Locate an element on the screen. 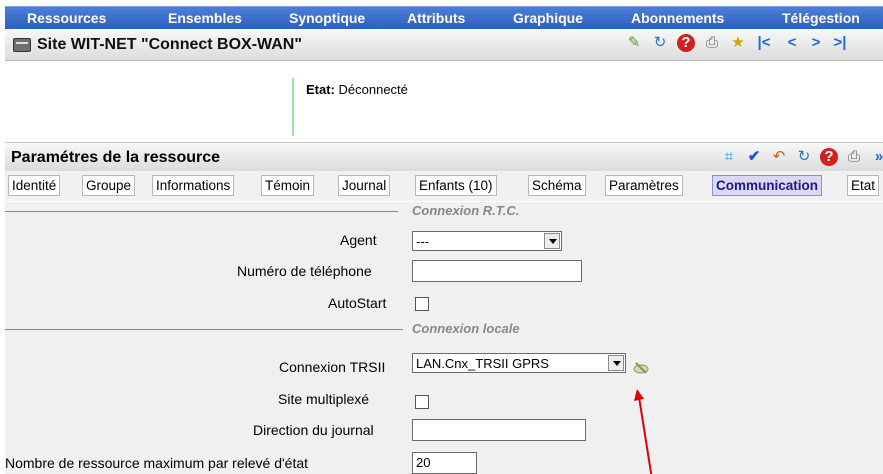  menu-ressources: Ressources is located at coordinates (66, 18).